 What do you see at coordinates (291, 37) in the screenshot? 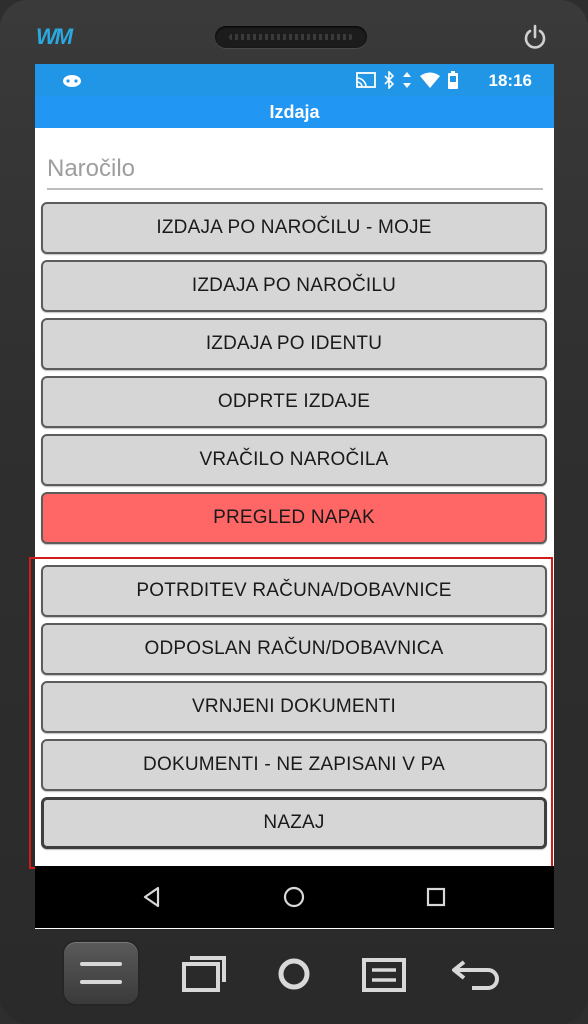
I see `speaker-grille` at bounding box center [291, 37].